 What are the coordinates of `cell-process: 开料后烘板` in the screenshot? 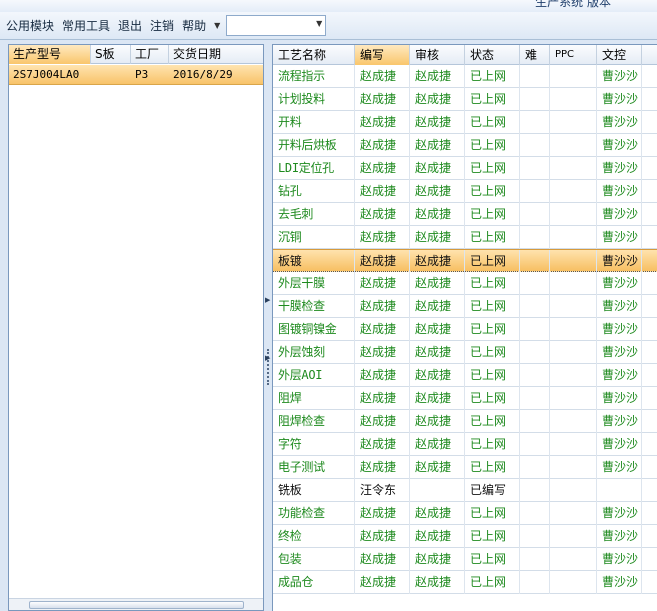 It's located at (314, 145).